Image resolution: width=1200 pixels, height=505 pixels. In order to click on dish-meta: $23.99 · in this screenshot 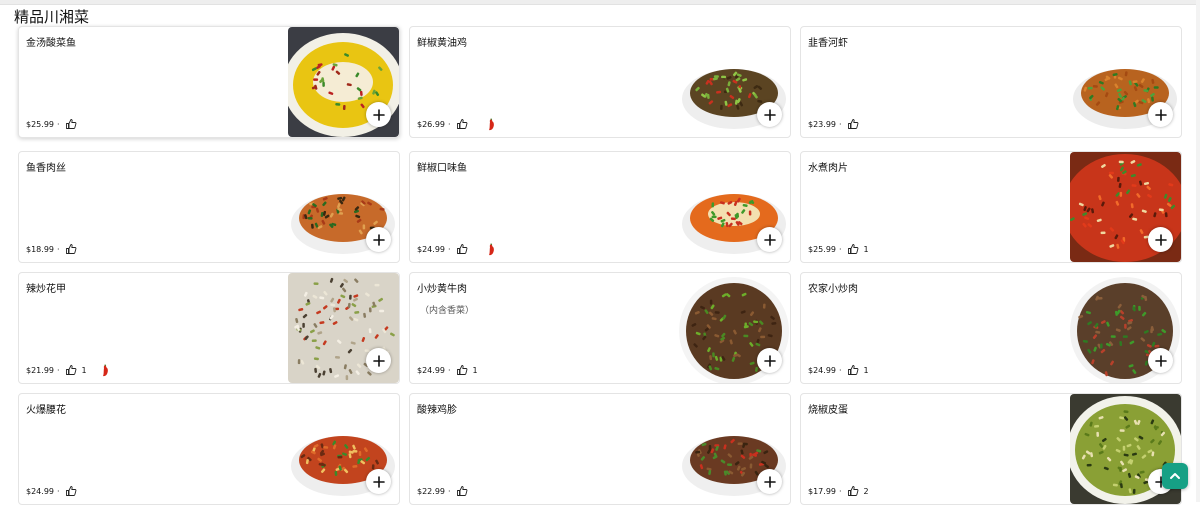, I will do `click(836, 124)`.